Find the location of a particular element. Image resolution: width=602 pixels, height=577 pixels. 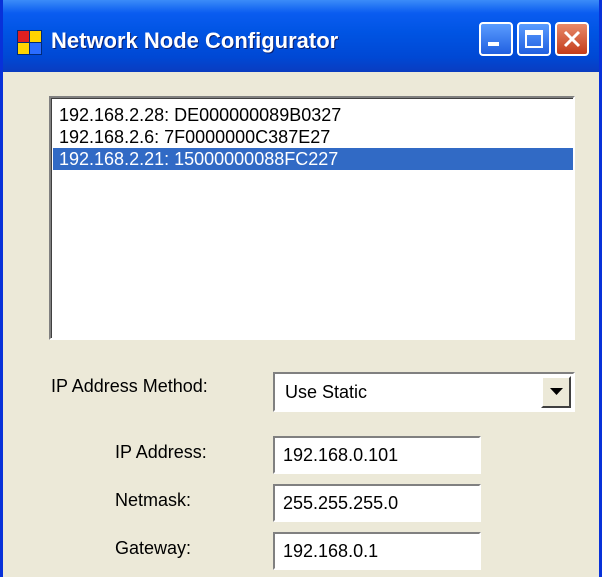

close-button is located at coordinates (572, 39).